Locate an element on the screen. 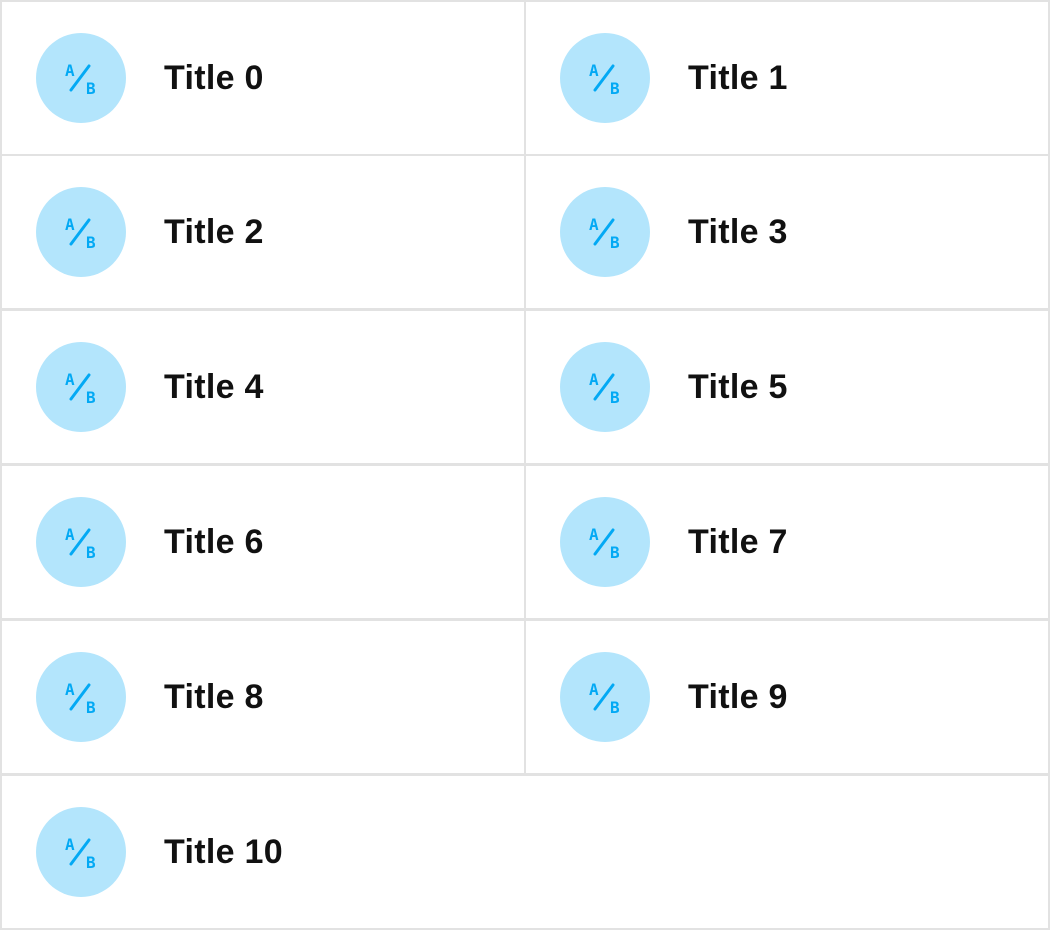  grid-tile-7: AB Title 7 is located at coordinates (787, 542).